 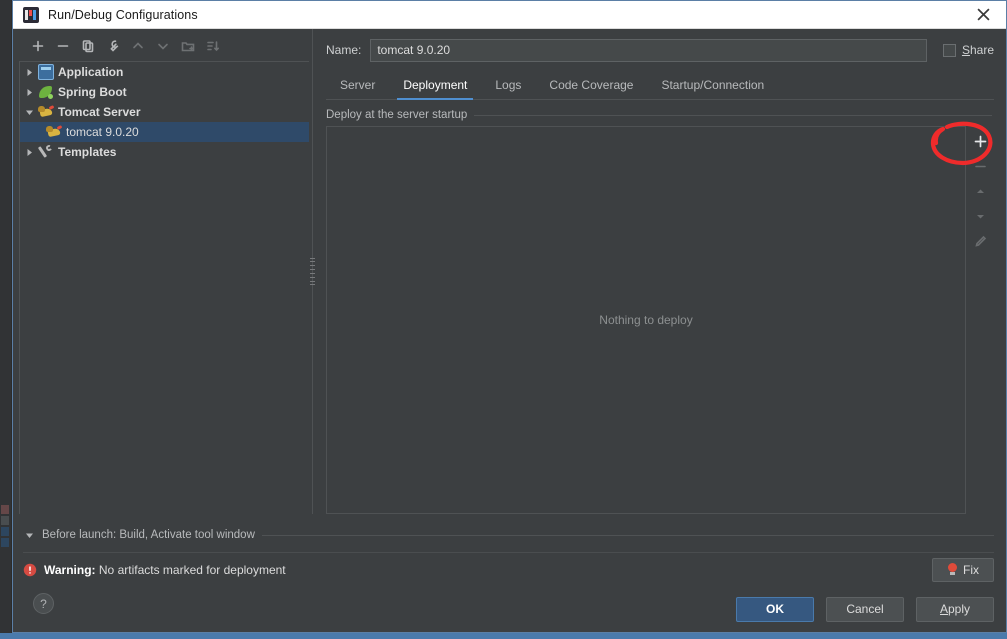 What do you see at coordinates (213, 46) in the screenshot?
I see `sort-icon` at bounding box center [213, 46].